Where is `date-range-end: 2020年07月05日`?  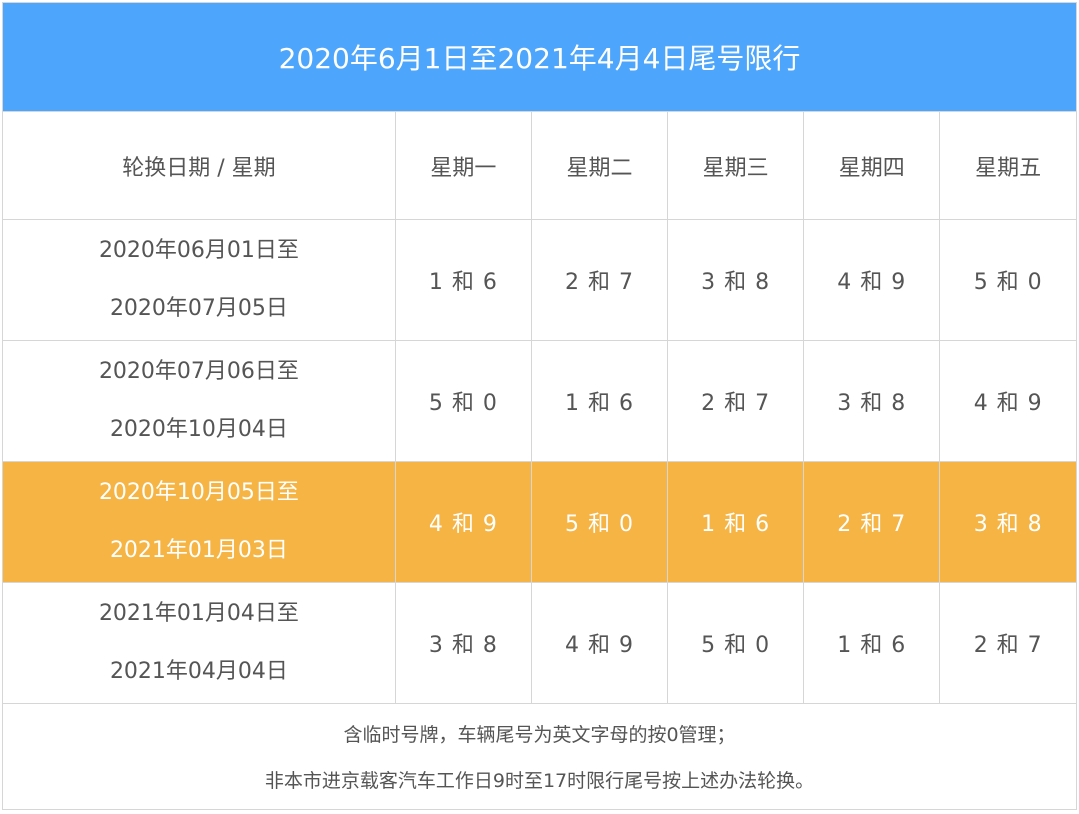 date-range-end: 2020年07月05日 is located at coordinates (198, 308).